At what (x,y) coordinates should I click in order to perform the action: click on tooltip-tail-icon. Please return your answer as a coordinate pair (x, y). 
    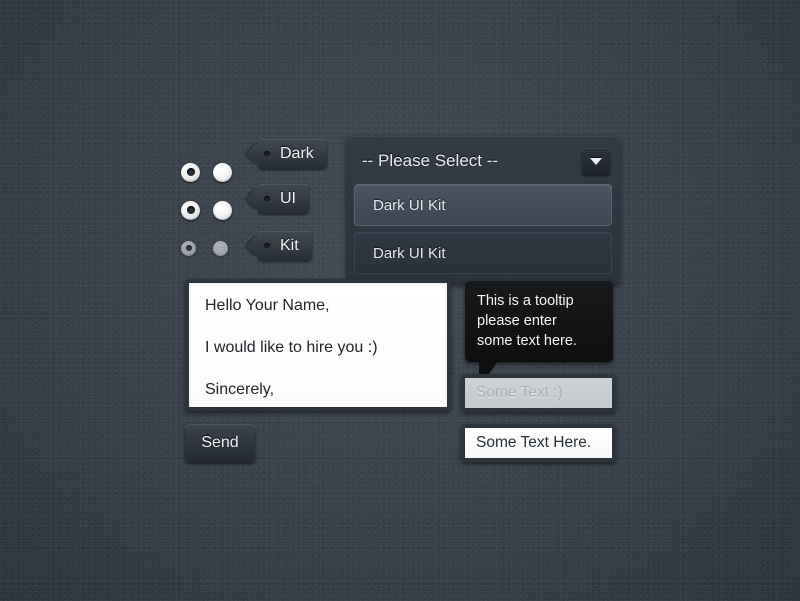
    Looking at the image, I should click on (488, 367).